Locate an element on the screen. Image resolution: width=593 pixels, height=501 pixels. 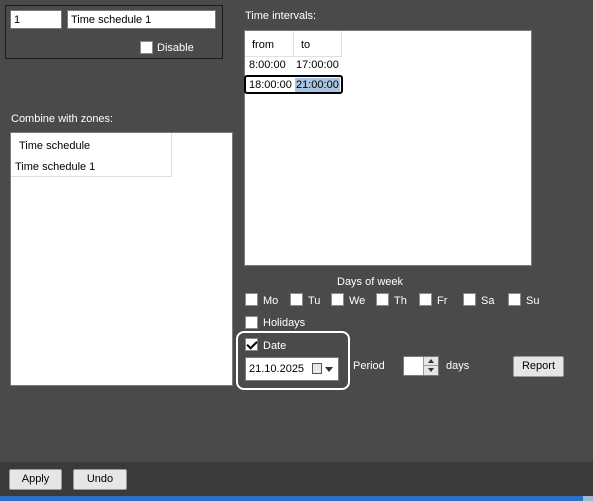
disable-label: Disable is located at coordinates (175, 48).